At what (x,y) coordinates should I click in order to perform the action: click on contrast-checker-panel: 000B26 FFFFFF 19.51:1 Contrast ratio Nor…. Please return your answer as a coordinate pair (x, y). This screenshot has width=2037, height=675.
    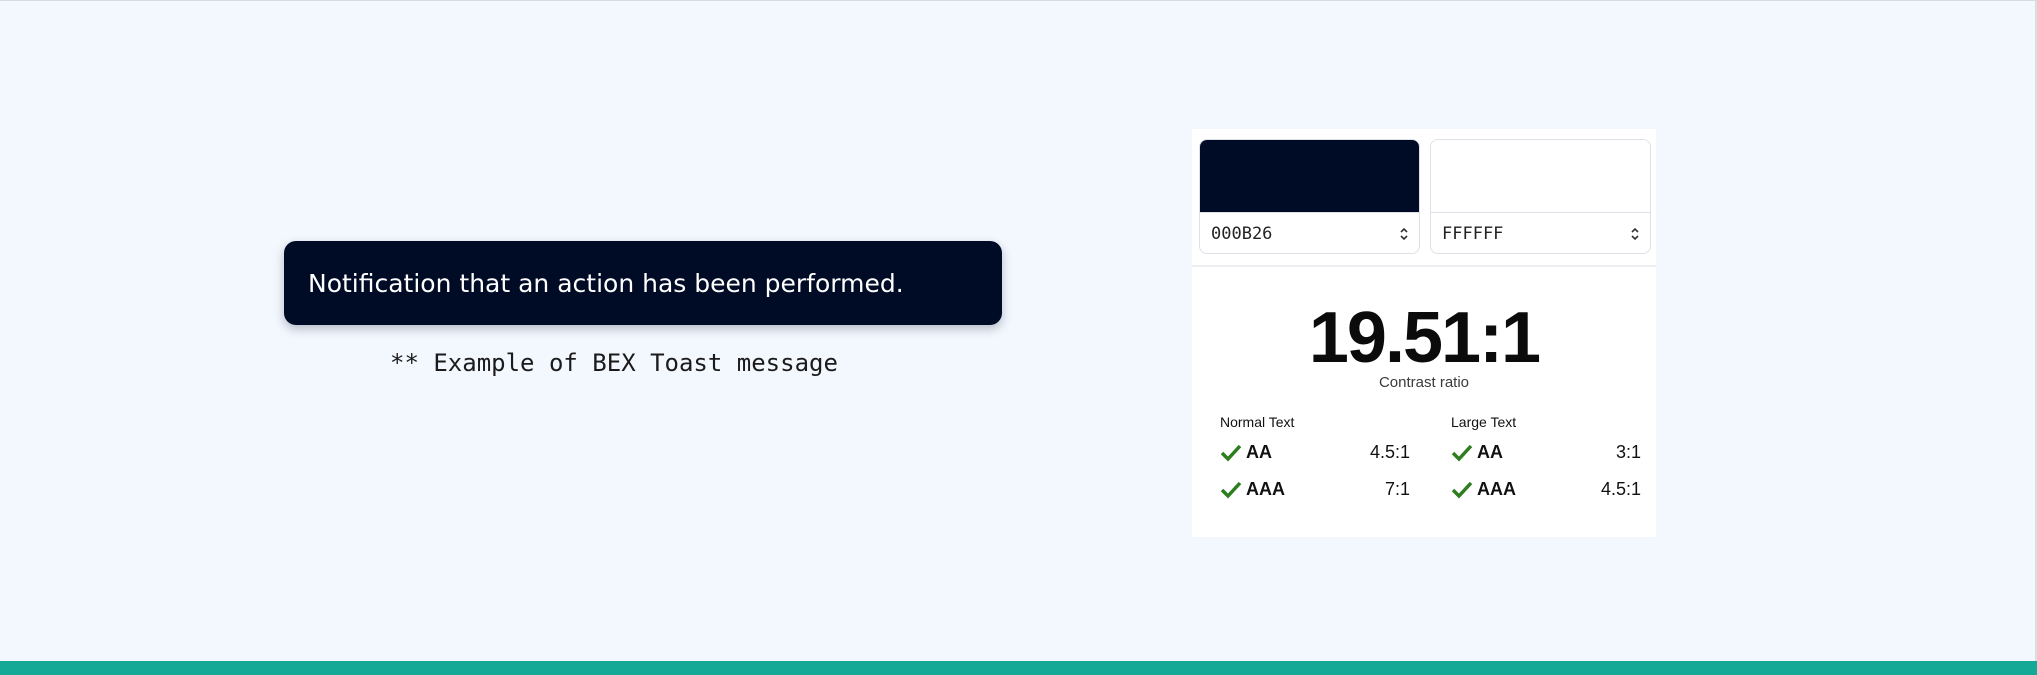
    Looking at the image, I should click on (1424, 333).